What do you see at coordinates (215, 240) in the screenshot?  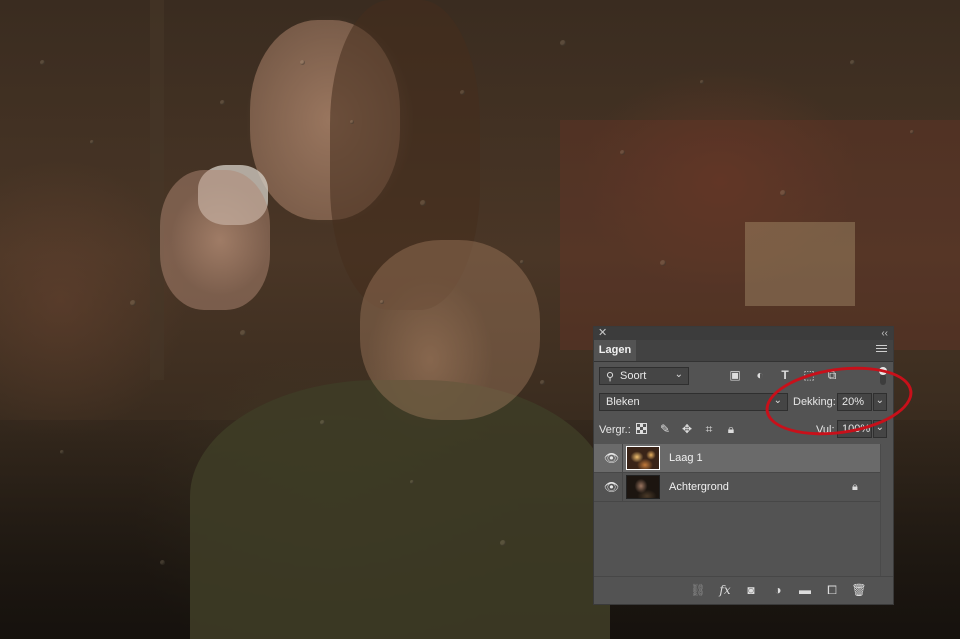 I see `hands` at bounding box center [215, 240].